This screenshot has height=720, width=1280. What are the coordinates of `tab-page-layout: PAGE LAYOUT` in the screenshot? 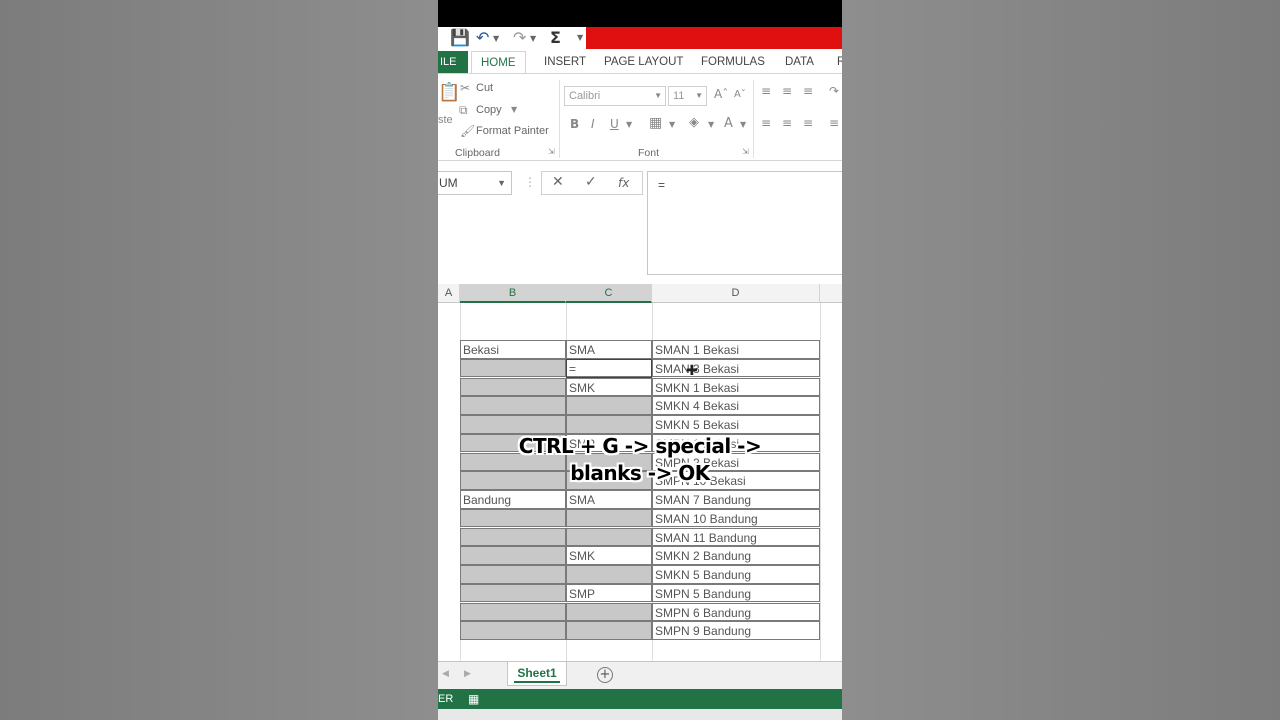 It's located at (643, 62).